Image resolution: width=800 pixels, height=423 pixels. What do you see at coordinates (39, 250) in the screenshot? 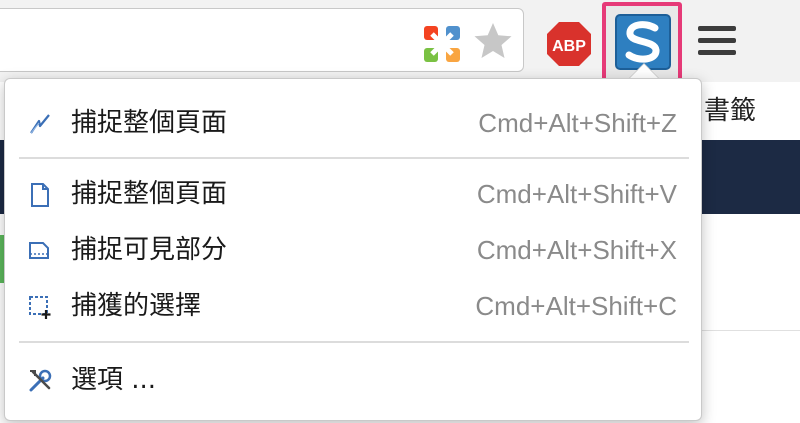
I see `visible-area-icon` at bounding box center [39, 250].